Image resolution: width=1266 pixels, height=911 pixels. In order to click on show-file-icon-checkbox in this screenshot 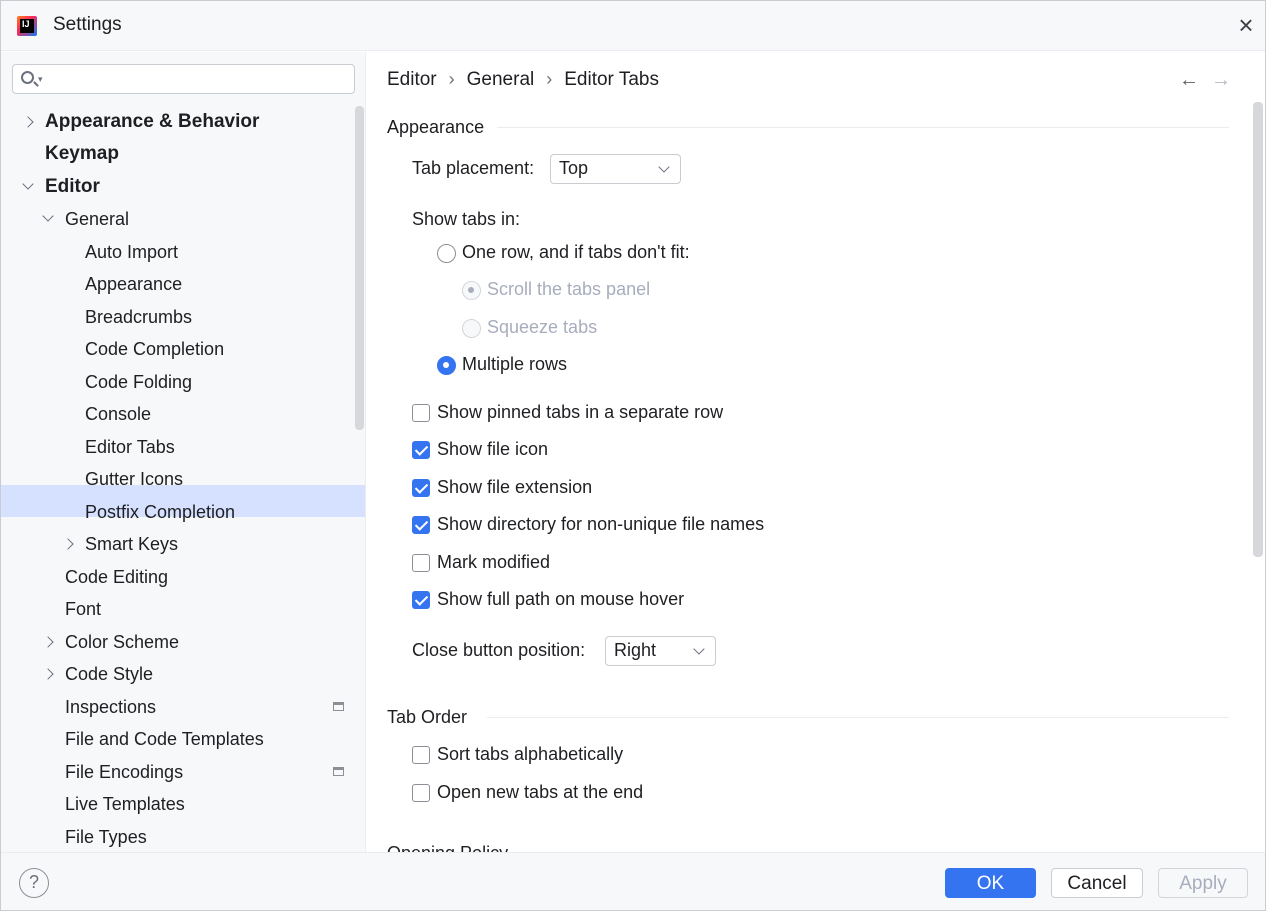, I will do `click(421, 450)`.